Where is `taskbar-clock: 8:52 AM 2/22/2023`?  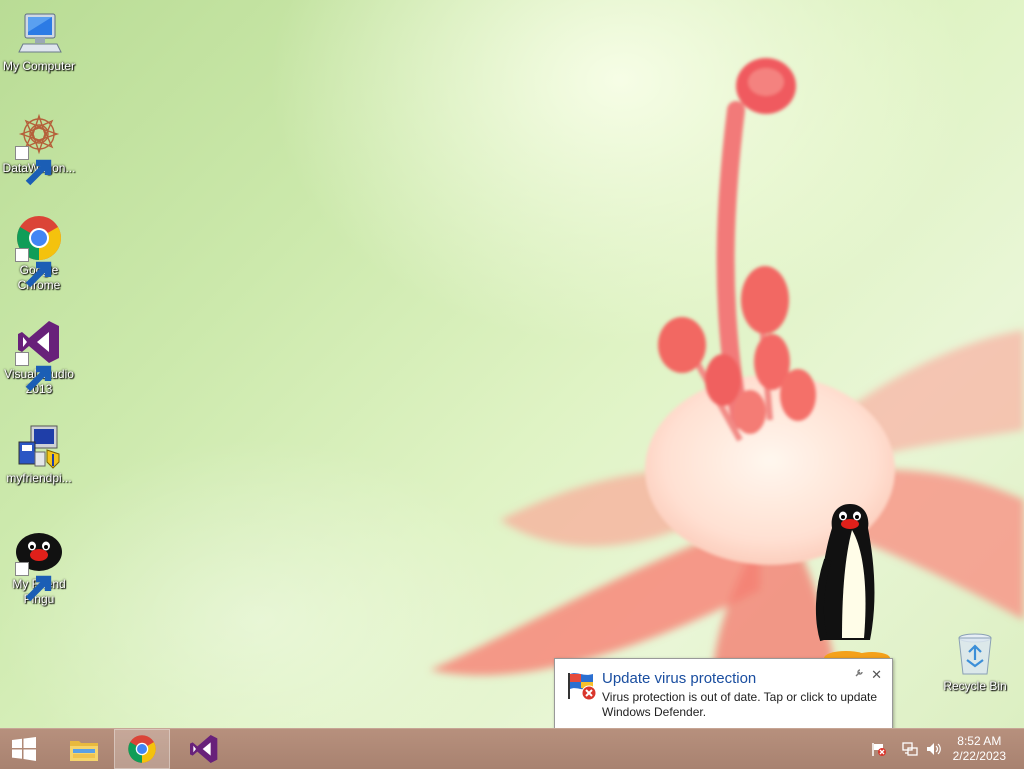 taskbar-clock: 8:52 AM 2/22/2023 is located at coordinates (979, 749).